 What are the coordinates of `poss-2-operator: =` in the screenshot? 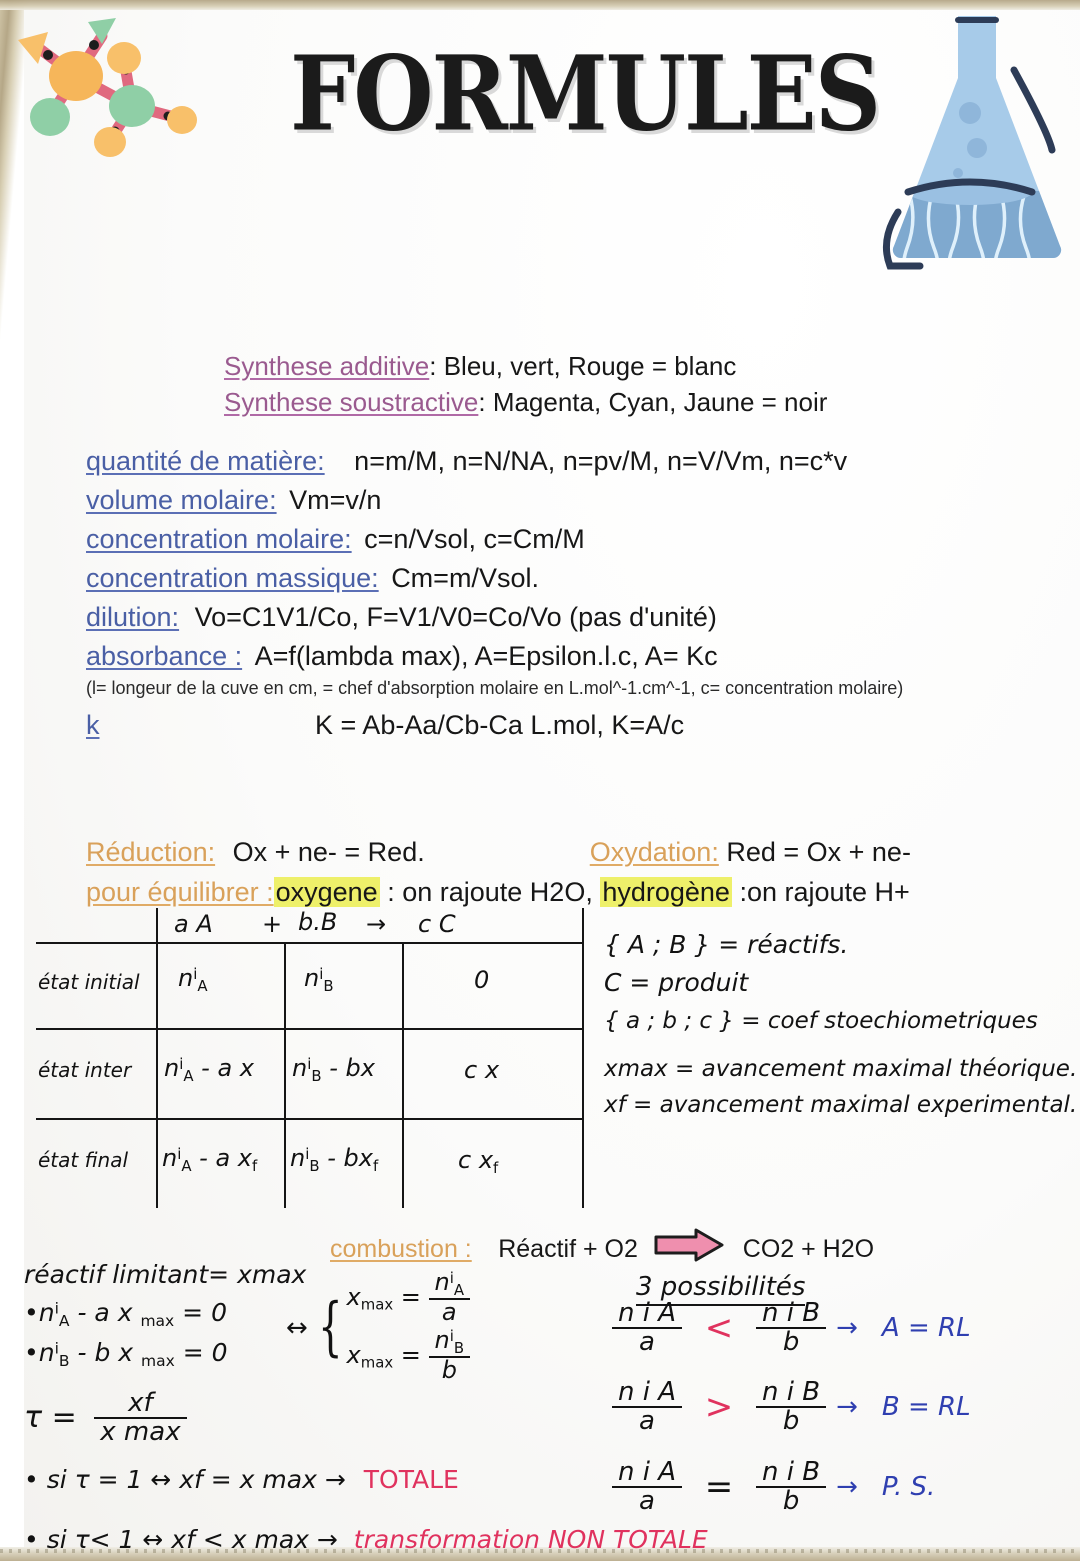 It's located at (719, 1487).